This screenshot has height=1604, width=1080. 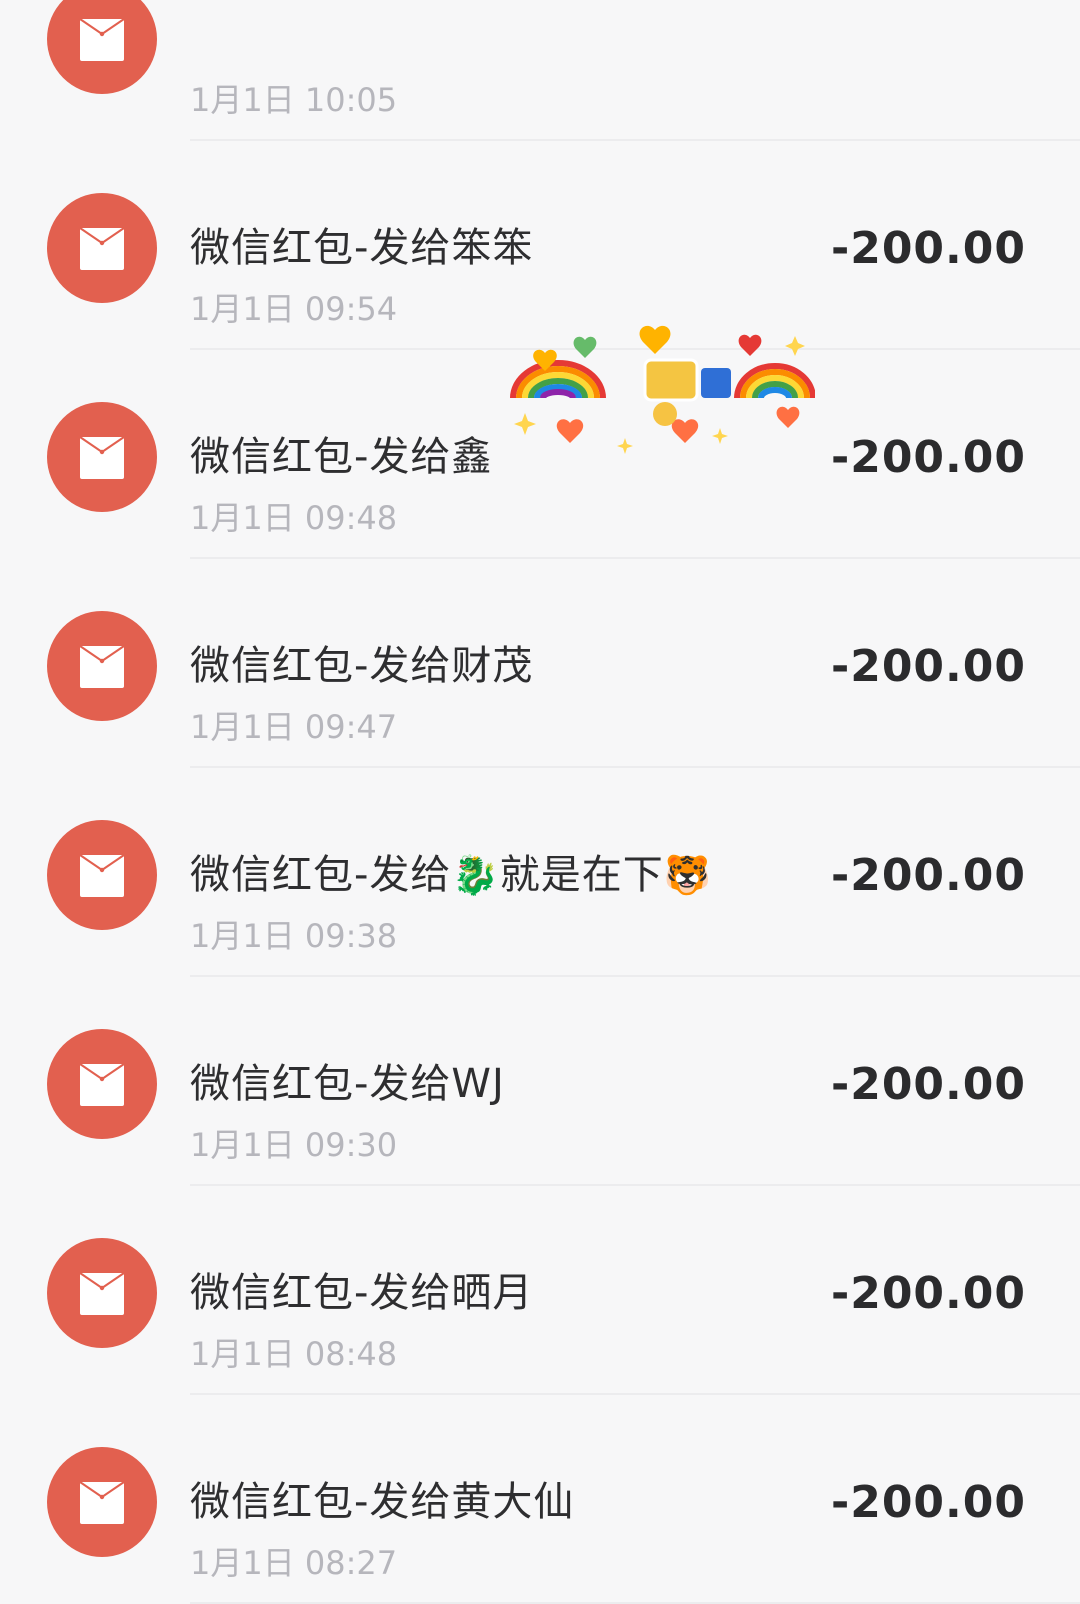 I want to click on transaction-row: 微信红包-发给晒月 1月1日 08:48 -200.00, so click(x=540, y=1290).